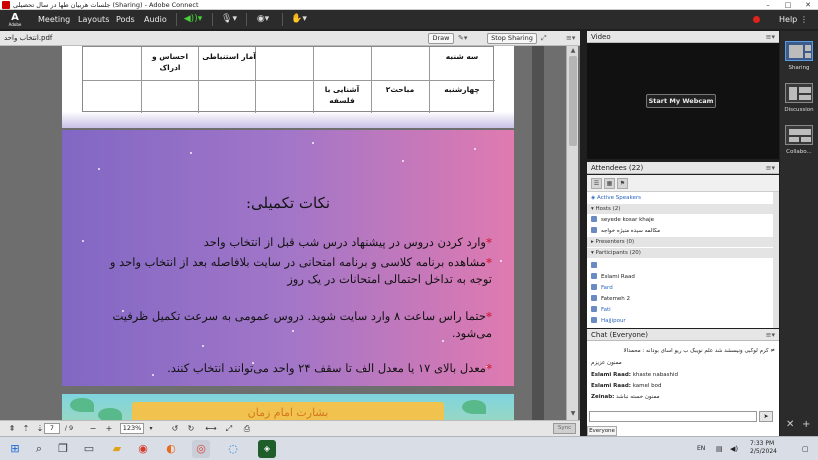 The height and width of the screenshot is (460, 818). Describe the element at coordinates (680, 242) in the screenshot. I see `presenters-group-header: ▸ Presenters (0)` at that location.